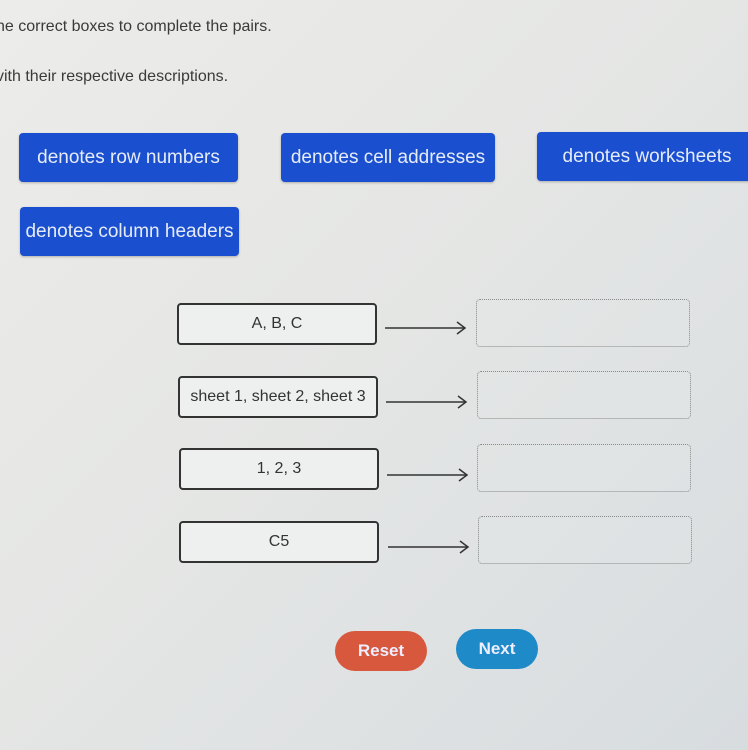 Image resolution: width=748 pixels, height=750 pixels. I want to click on draggable-tile-worksheets: denotes worksheets, so click(642, 156).